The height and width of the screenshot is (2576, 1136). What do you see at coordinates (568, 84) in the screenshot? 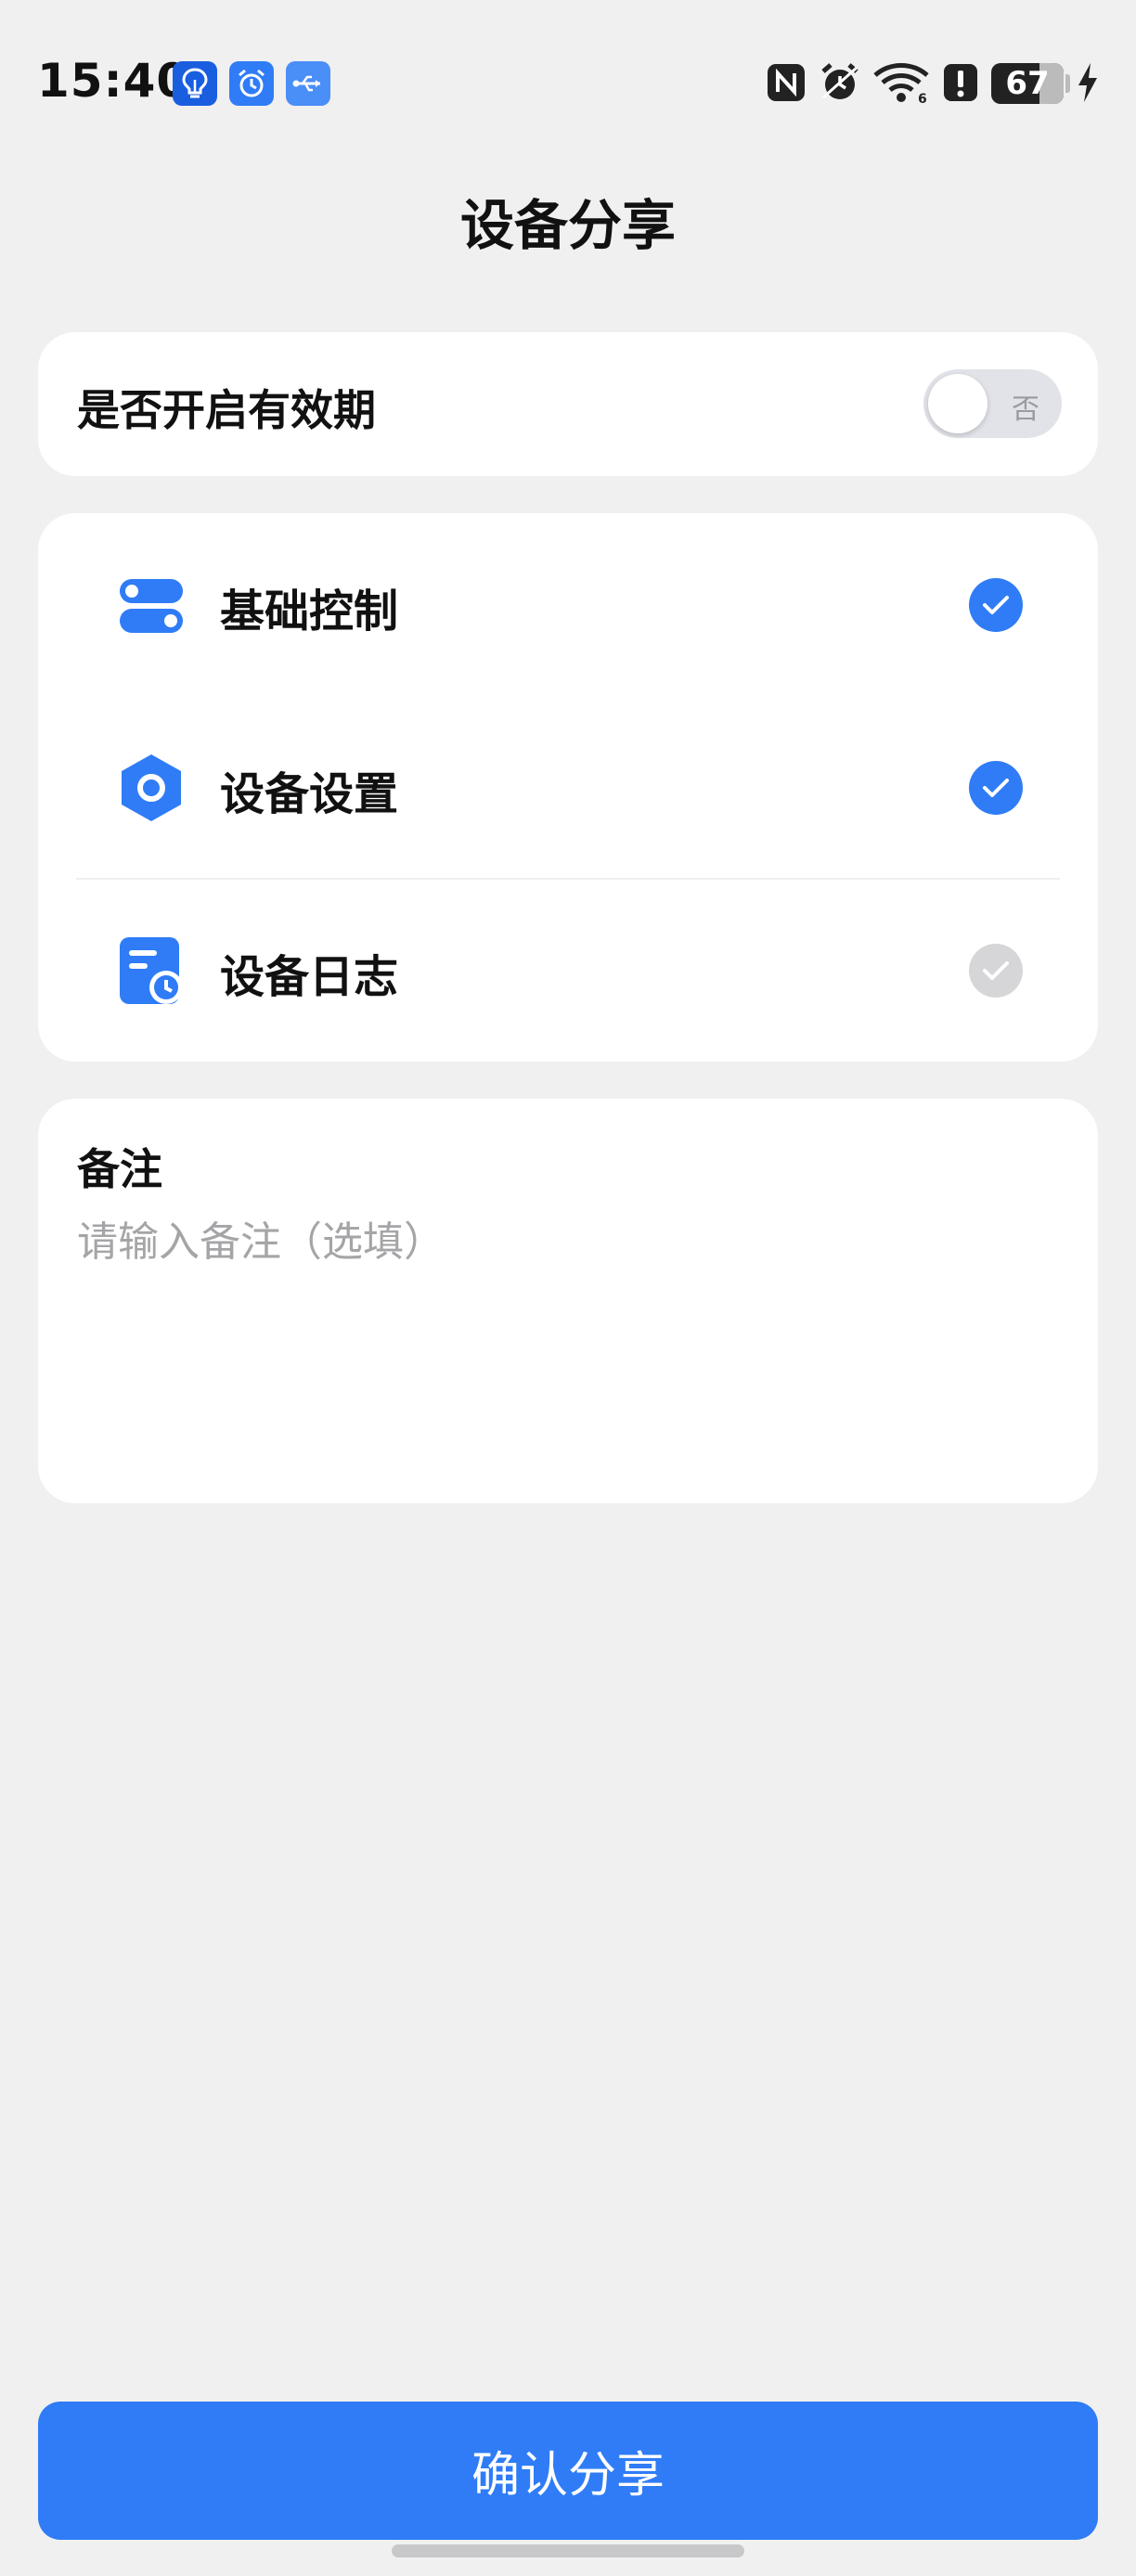
I see `status-bar: 15:40 6 67` at bounding box center [568, 84].